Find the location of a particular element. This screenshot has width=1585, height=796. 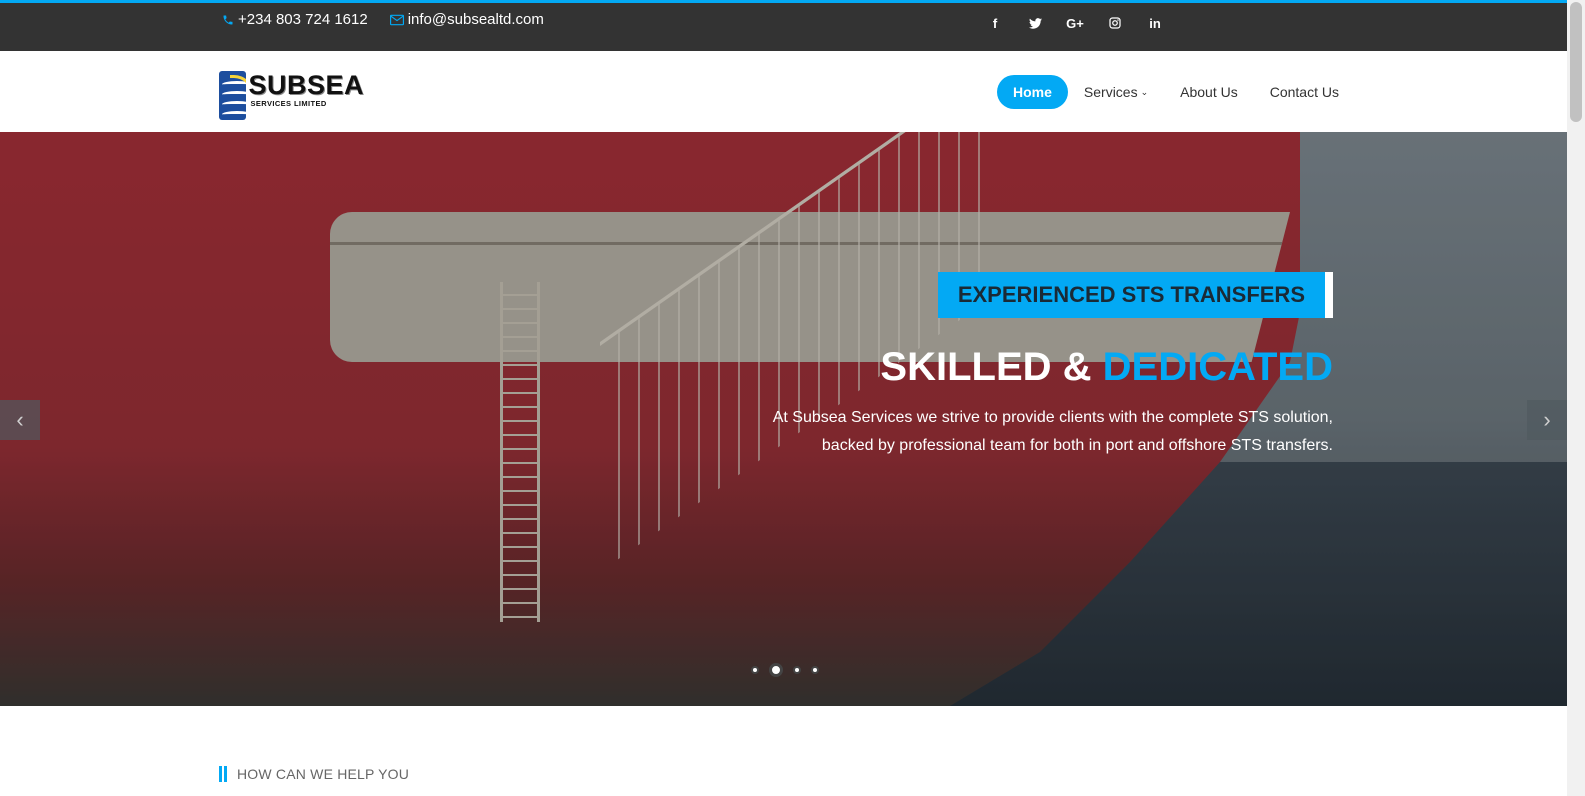

slider-dot-active is located at coordinates (776, 670).